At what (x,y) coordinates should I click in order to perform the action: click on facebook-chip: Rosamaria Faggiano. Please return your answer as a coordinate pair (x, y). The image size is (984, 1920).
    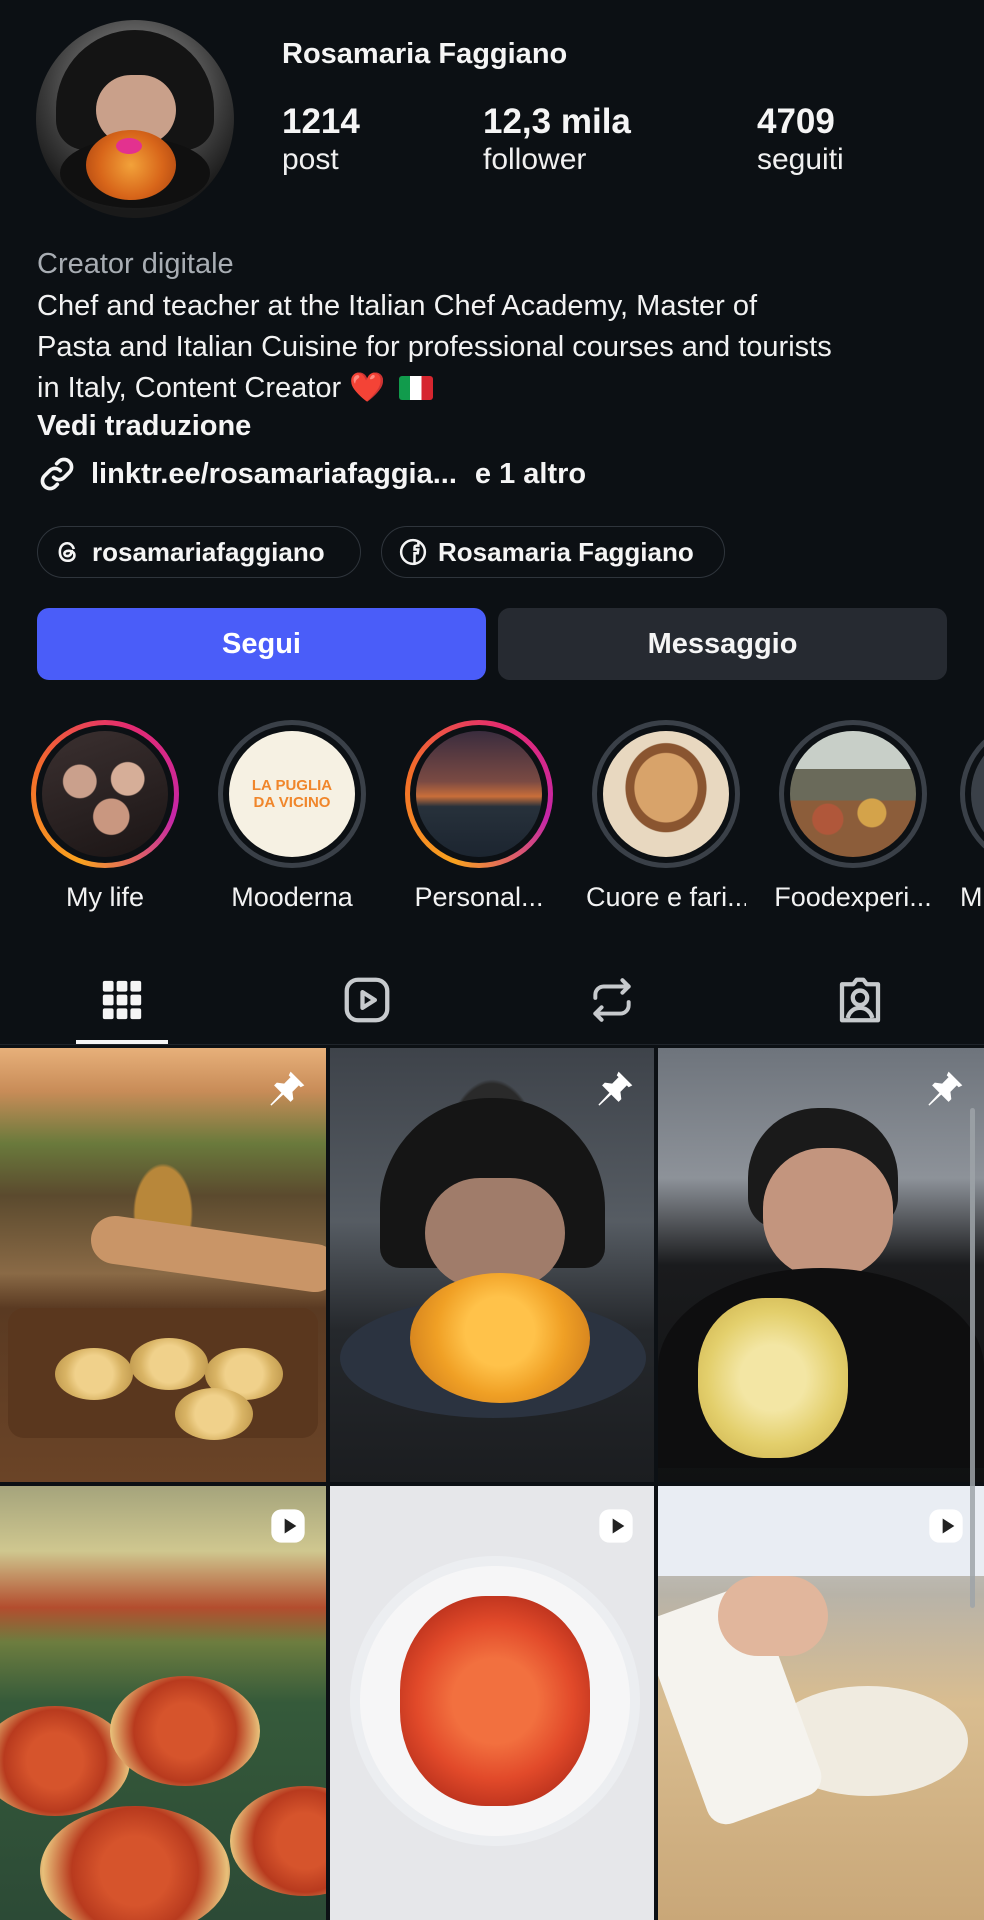
    Looking at the image, I should click on (553, 552).